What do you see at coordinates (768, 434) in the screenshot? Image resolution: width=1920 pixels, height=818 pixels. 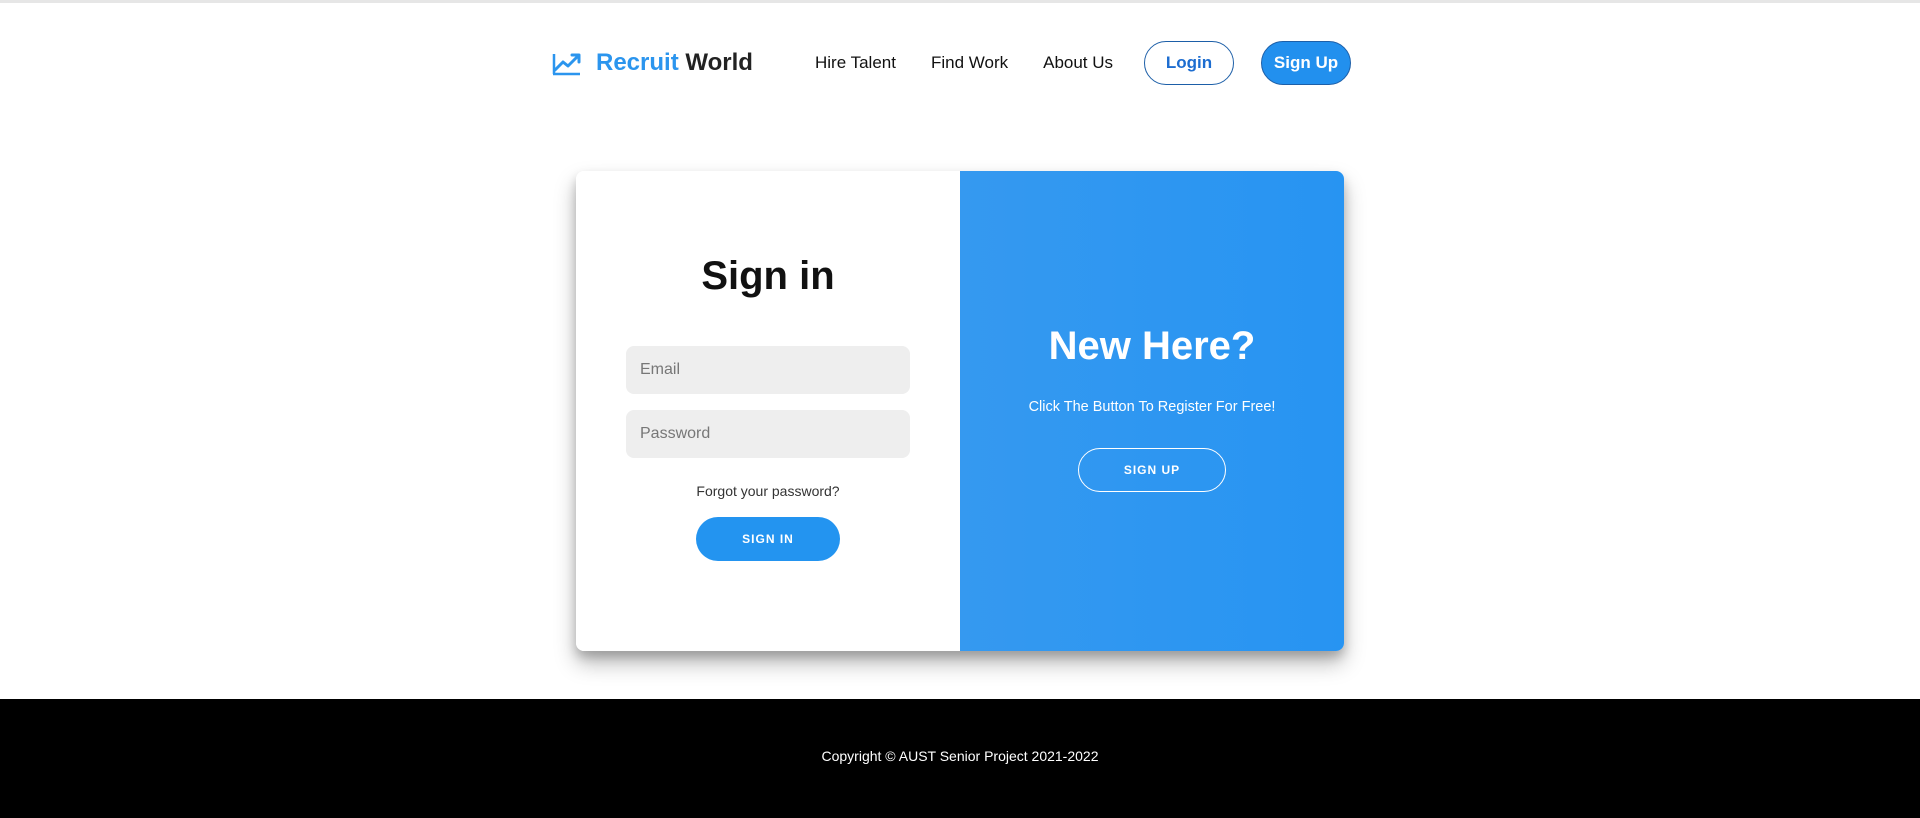 I see `password-field` at bounding box center [768, 434].